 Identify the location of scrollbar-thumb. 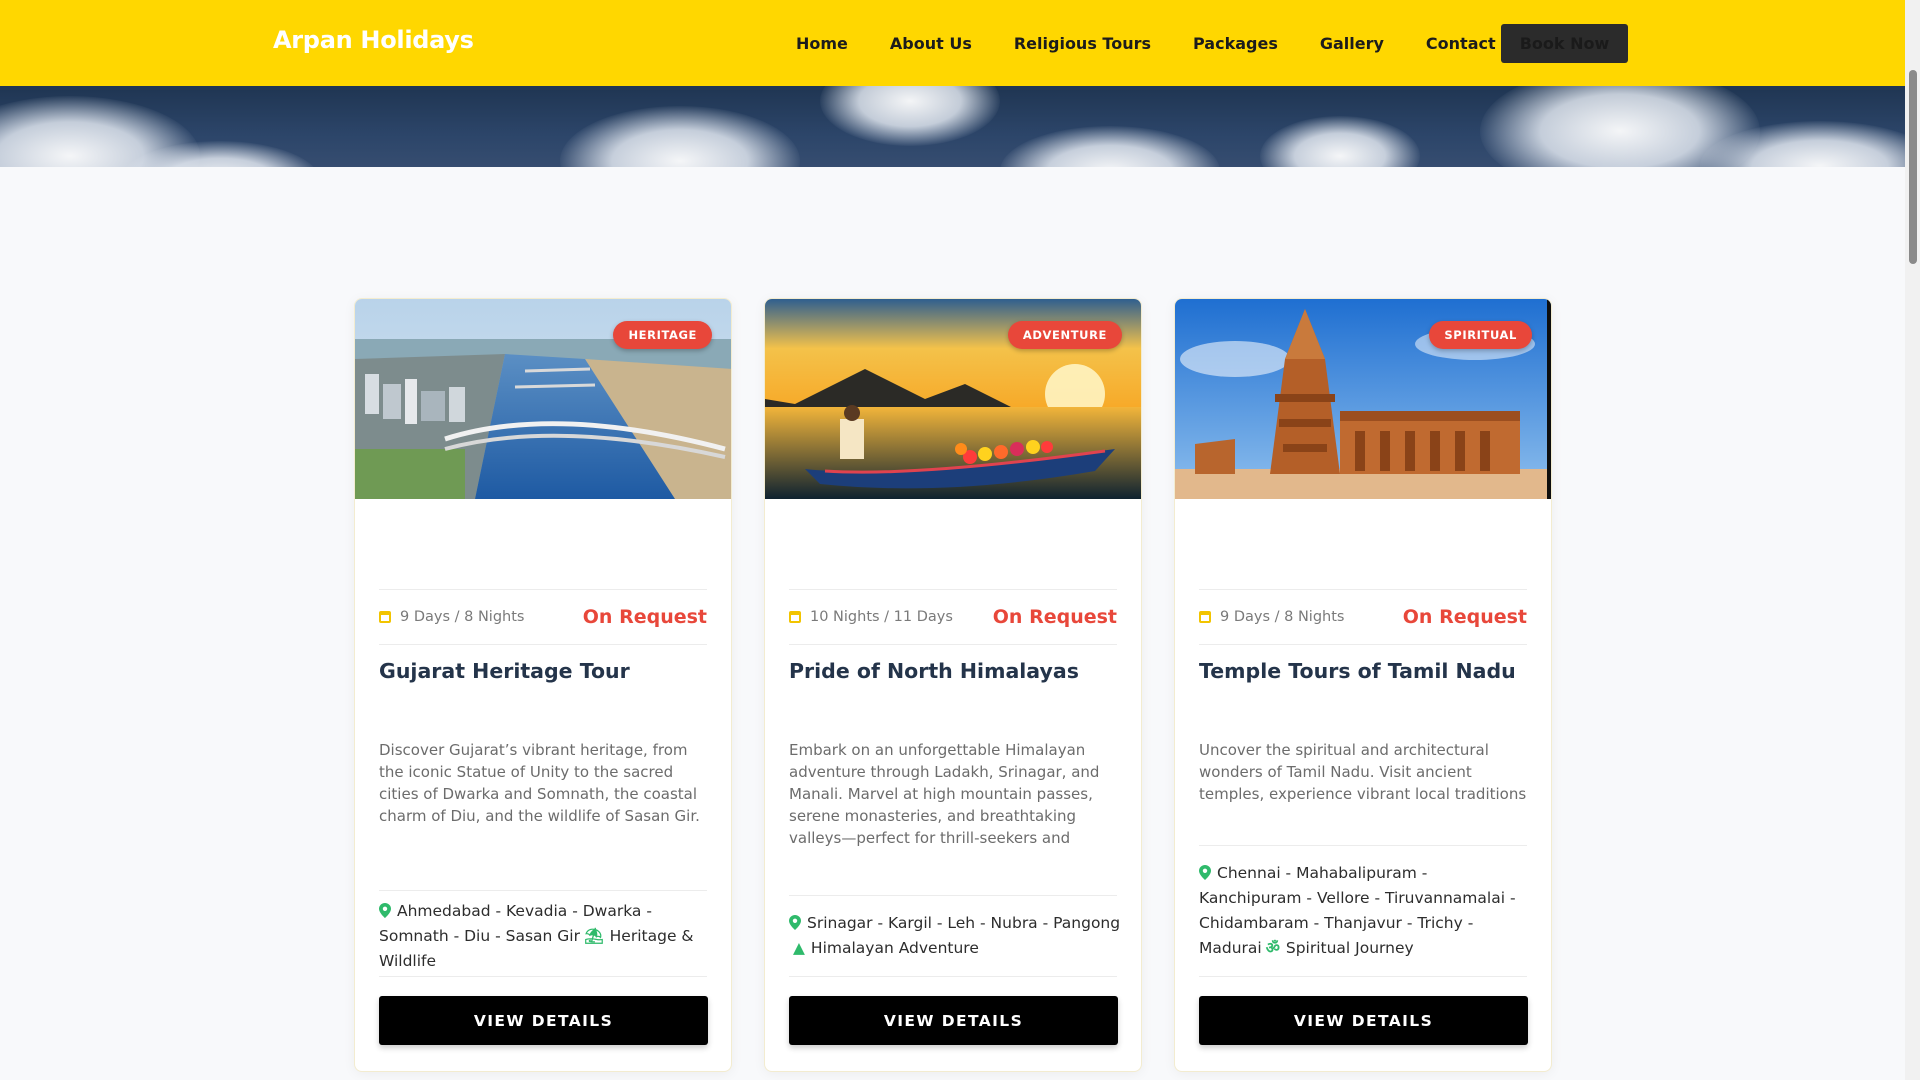
(1913, 167).